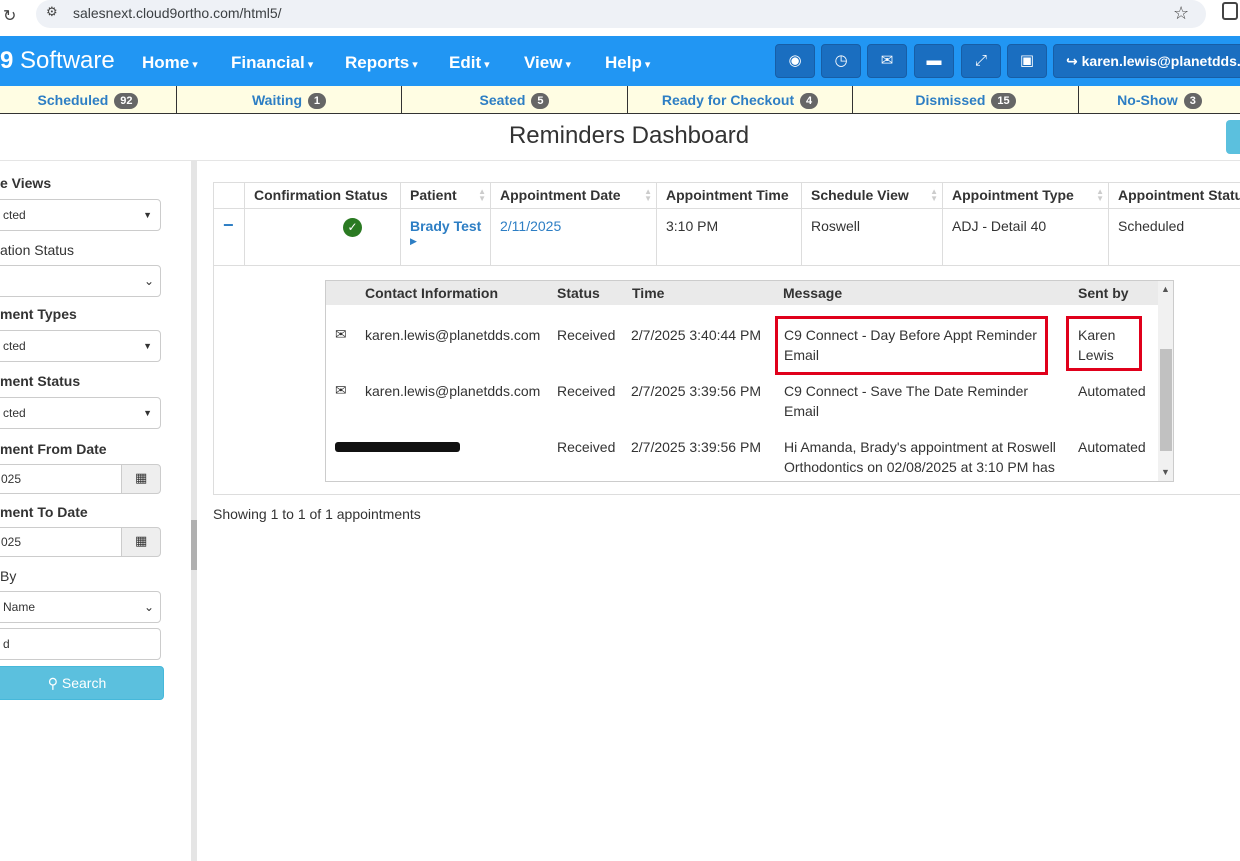 The image size is (1240, 861). I want to click on search-button: ⚲ Search, so click(82, 683).